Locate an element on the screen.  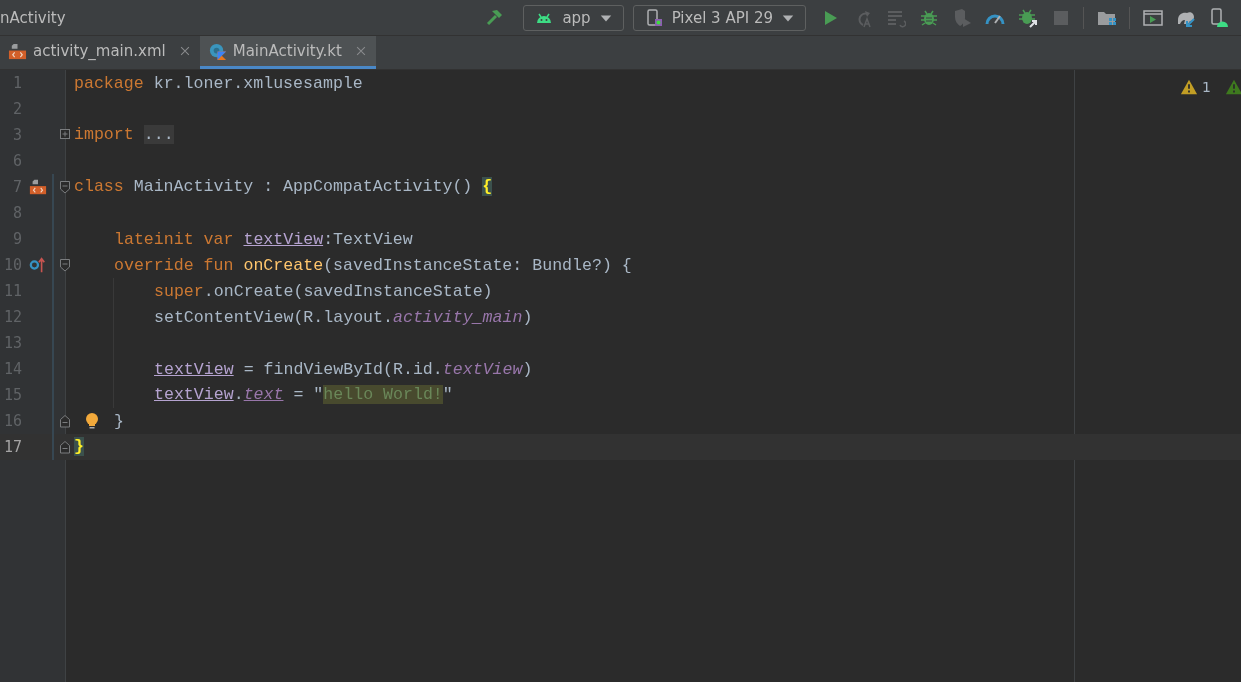
code-line: class MainActivity : AppCompatActivity() { is located at coordinates (283, 187).